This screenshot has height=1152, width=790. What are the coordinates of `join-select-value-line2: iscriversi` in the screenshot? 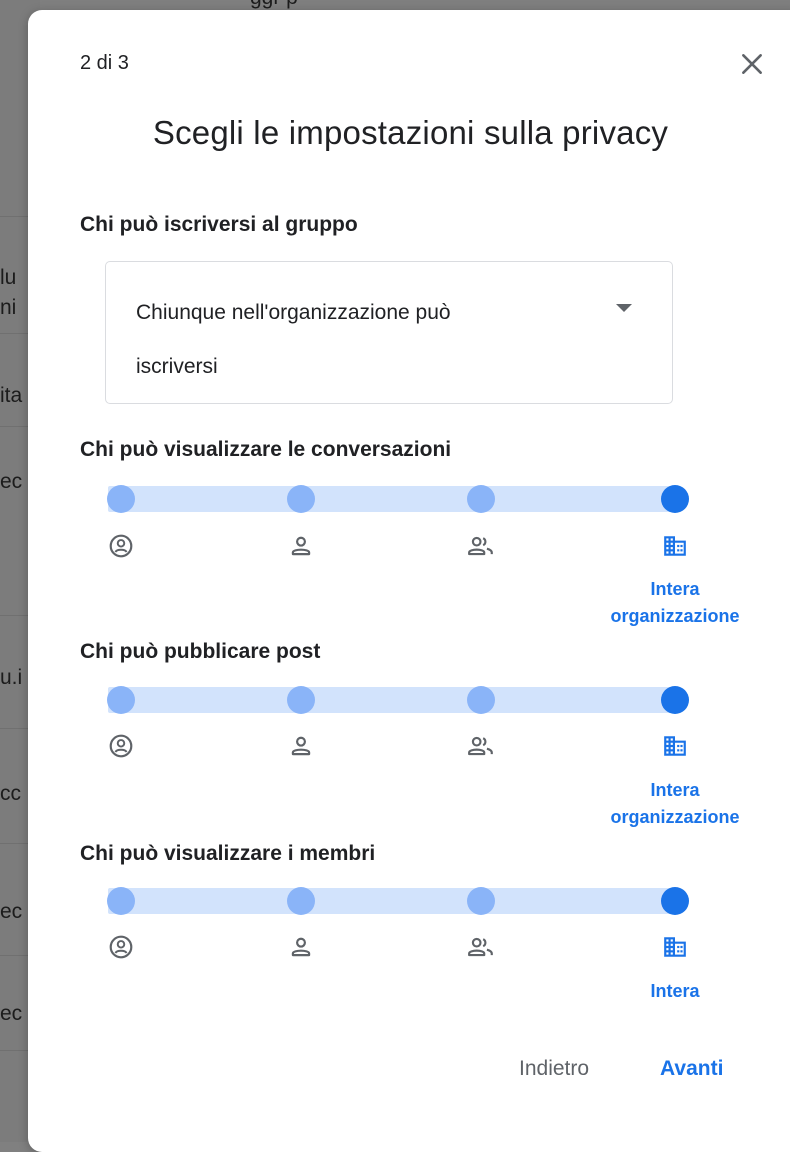 It's located at (177, 366).